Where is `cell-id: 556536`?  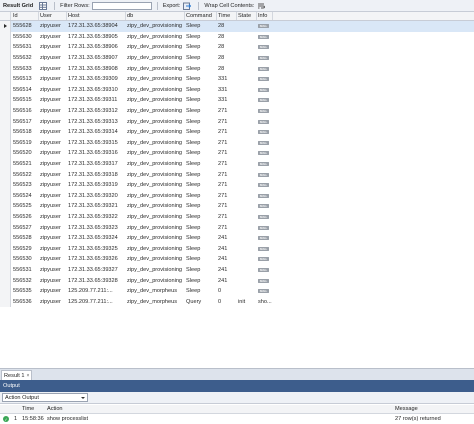
cell-id: 556536 is located at coordinates (25, 301).